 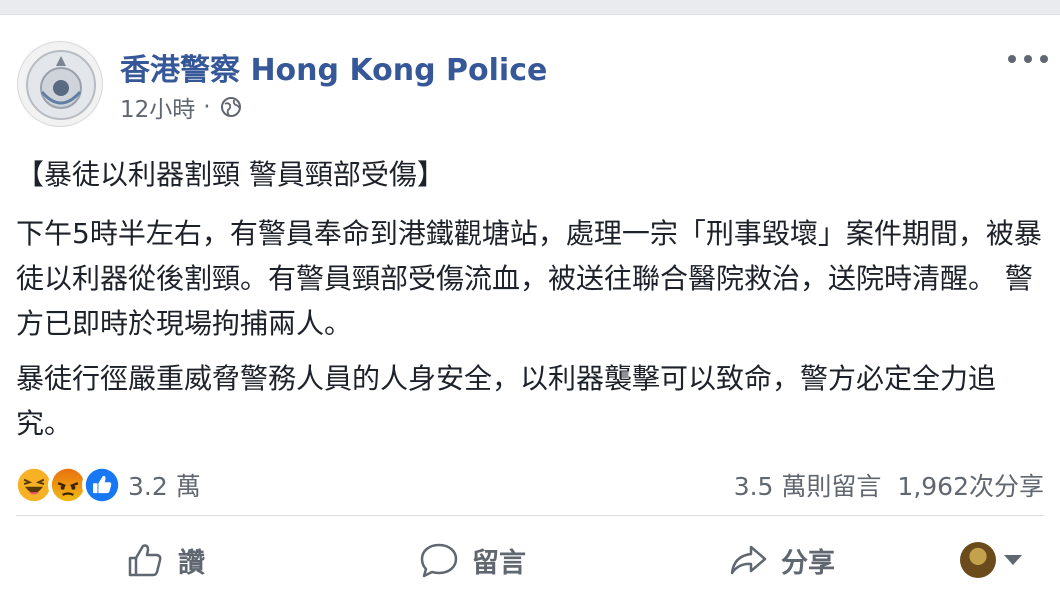 I want to click on post-meta: 12小時 ·, so click(x=181, y=107).